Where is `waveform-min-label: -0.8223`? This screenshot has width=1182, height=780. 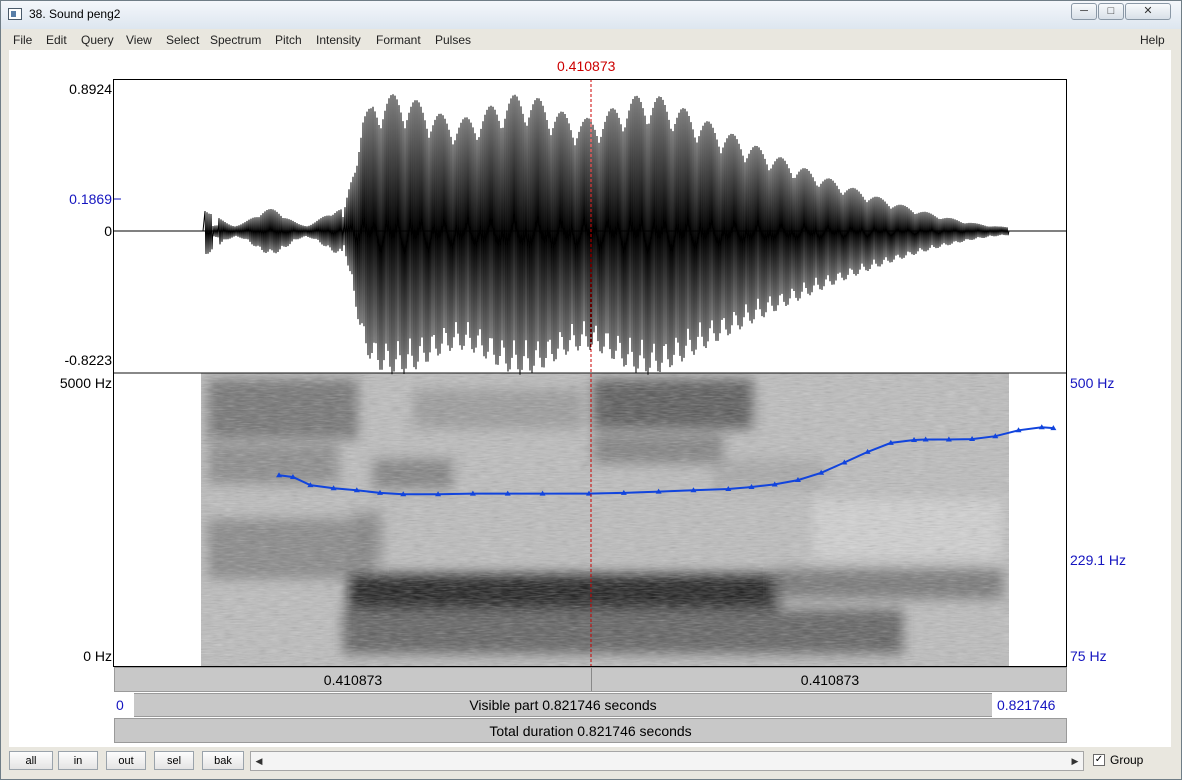 waveform-min-label: -0.8223 is located at coordinates (88, 360).